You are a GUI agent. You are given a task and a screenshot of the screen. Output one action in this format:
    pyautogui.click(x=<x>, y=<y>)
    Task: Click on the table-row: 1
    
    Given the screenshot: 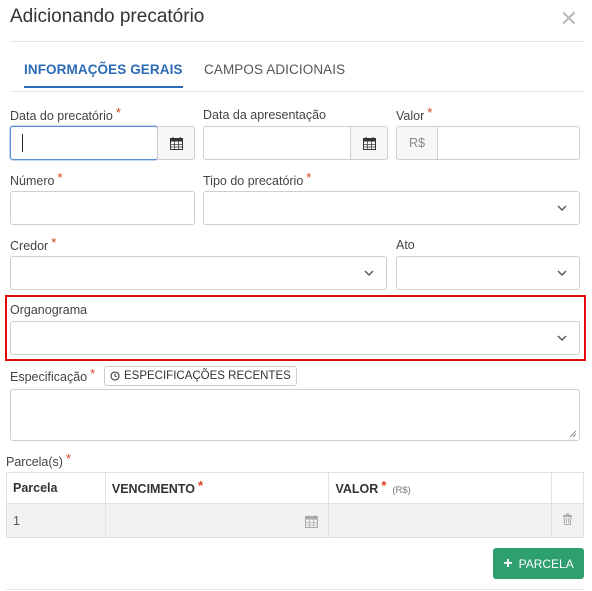 What is the action you would take?
    pyautogui.click(x=295, y=520)
    